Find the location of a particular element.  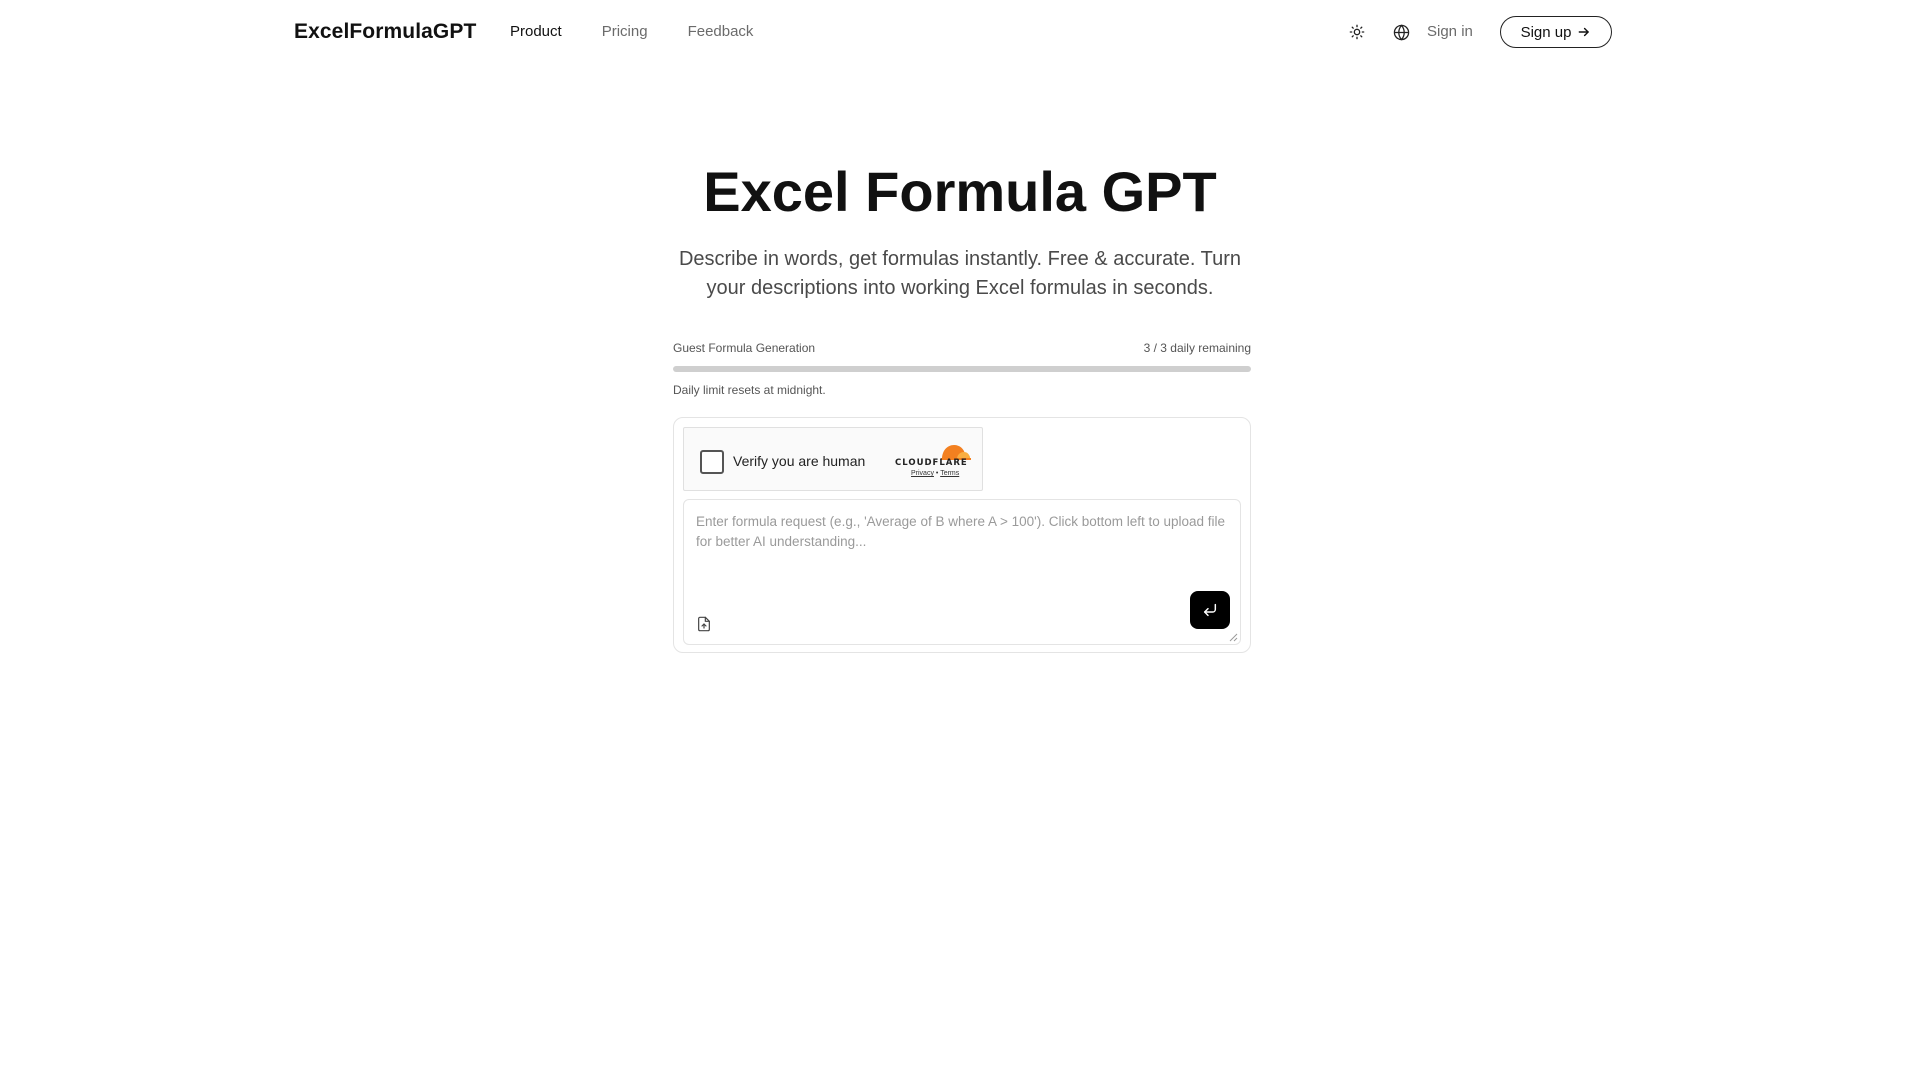

theme-toggle-button is located at coordinates (1357, 32).